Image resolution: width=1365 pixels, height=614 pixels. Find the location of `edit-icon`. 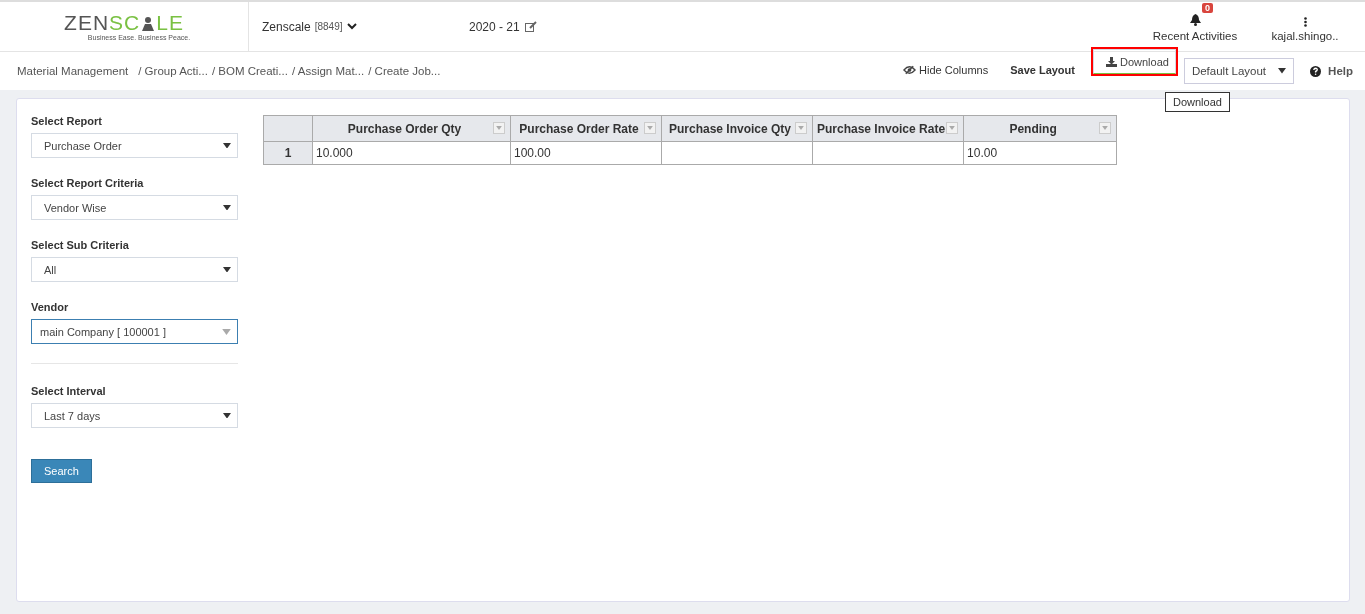

edit-icon is located at coordinates (530, 26).